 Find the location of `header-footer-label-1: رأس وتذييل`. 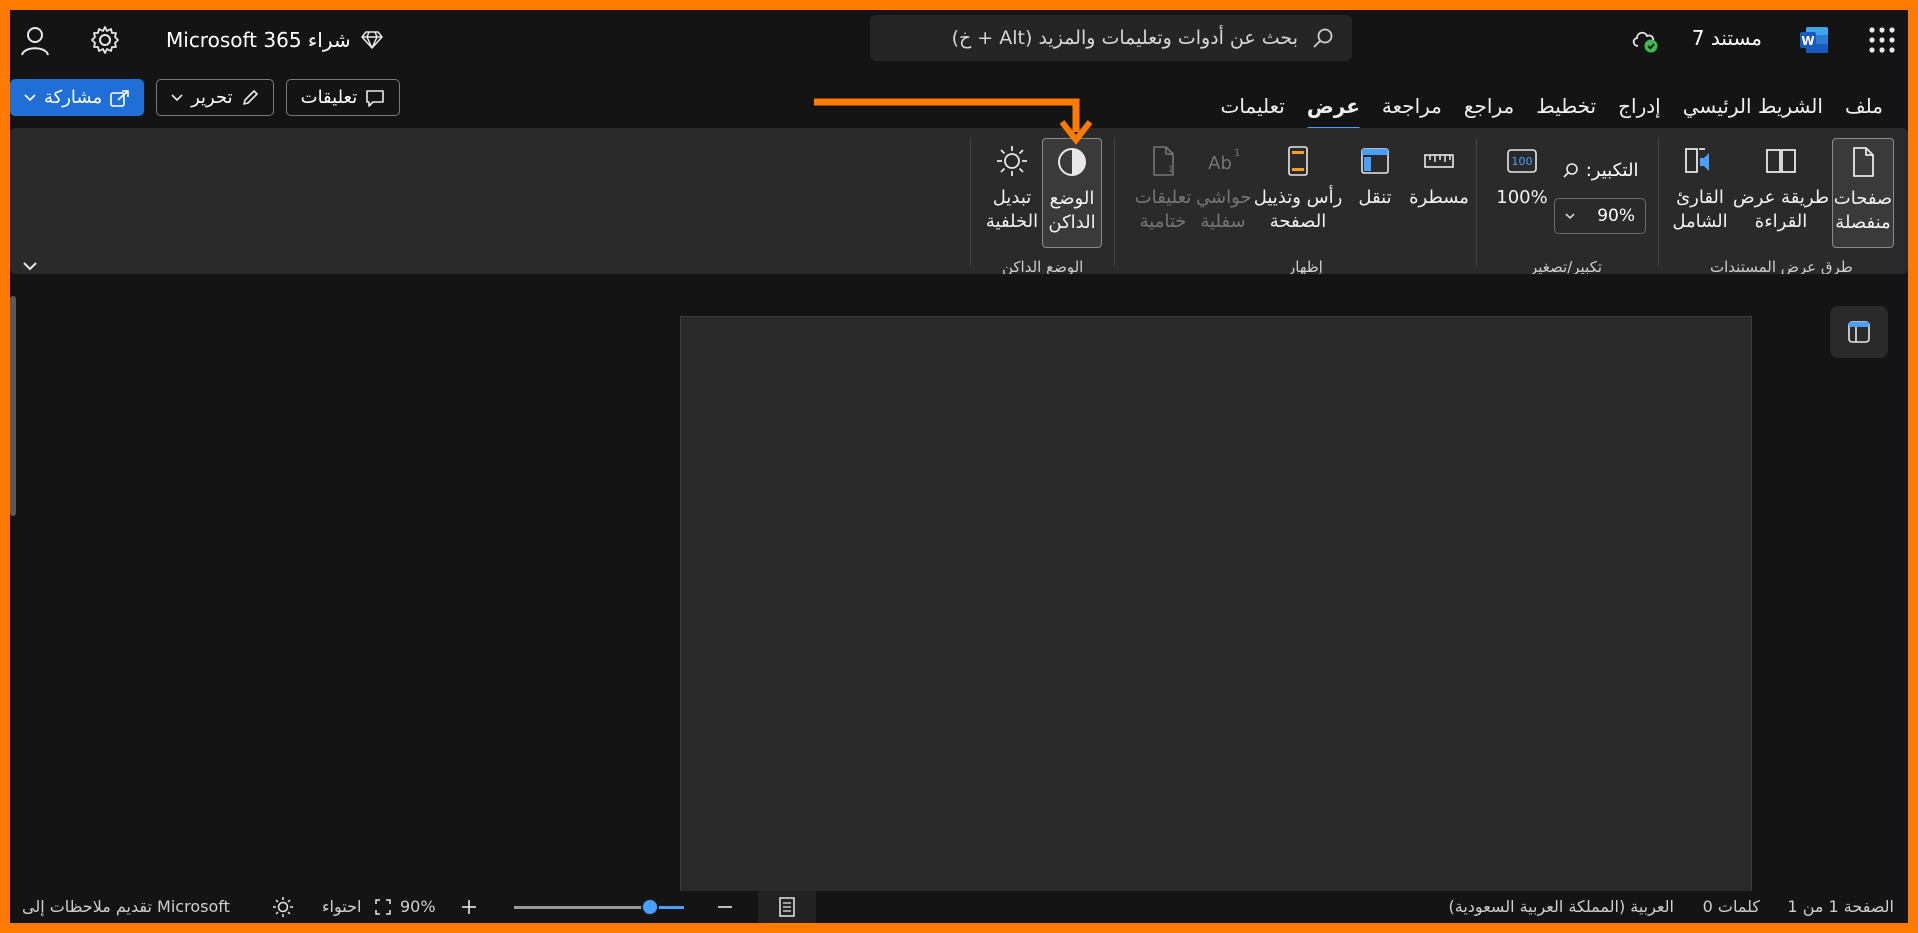

header-footer-label-1: رأس وتذييل is located at coordinates (1298, 197).